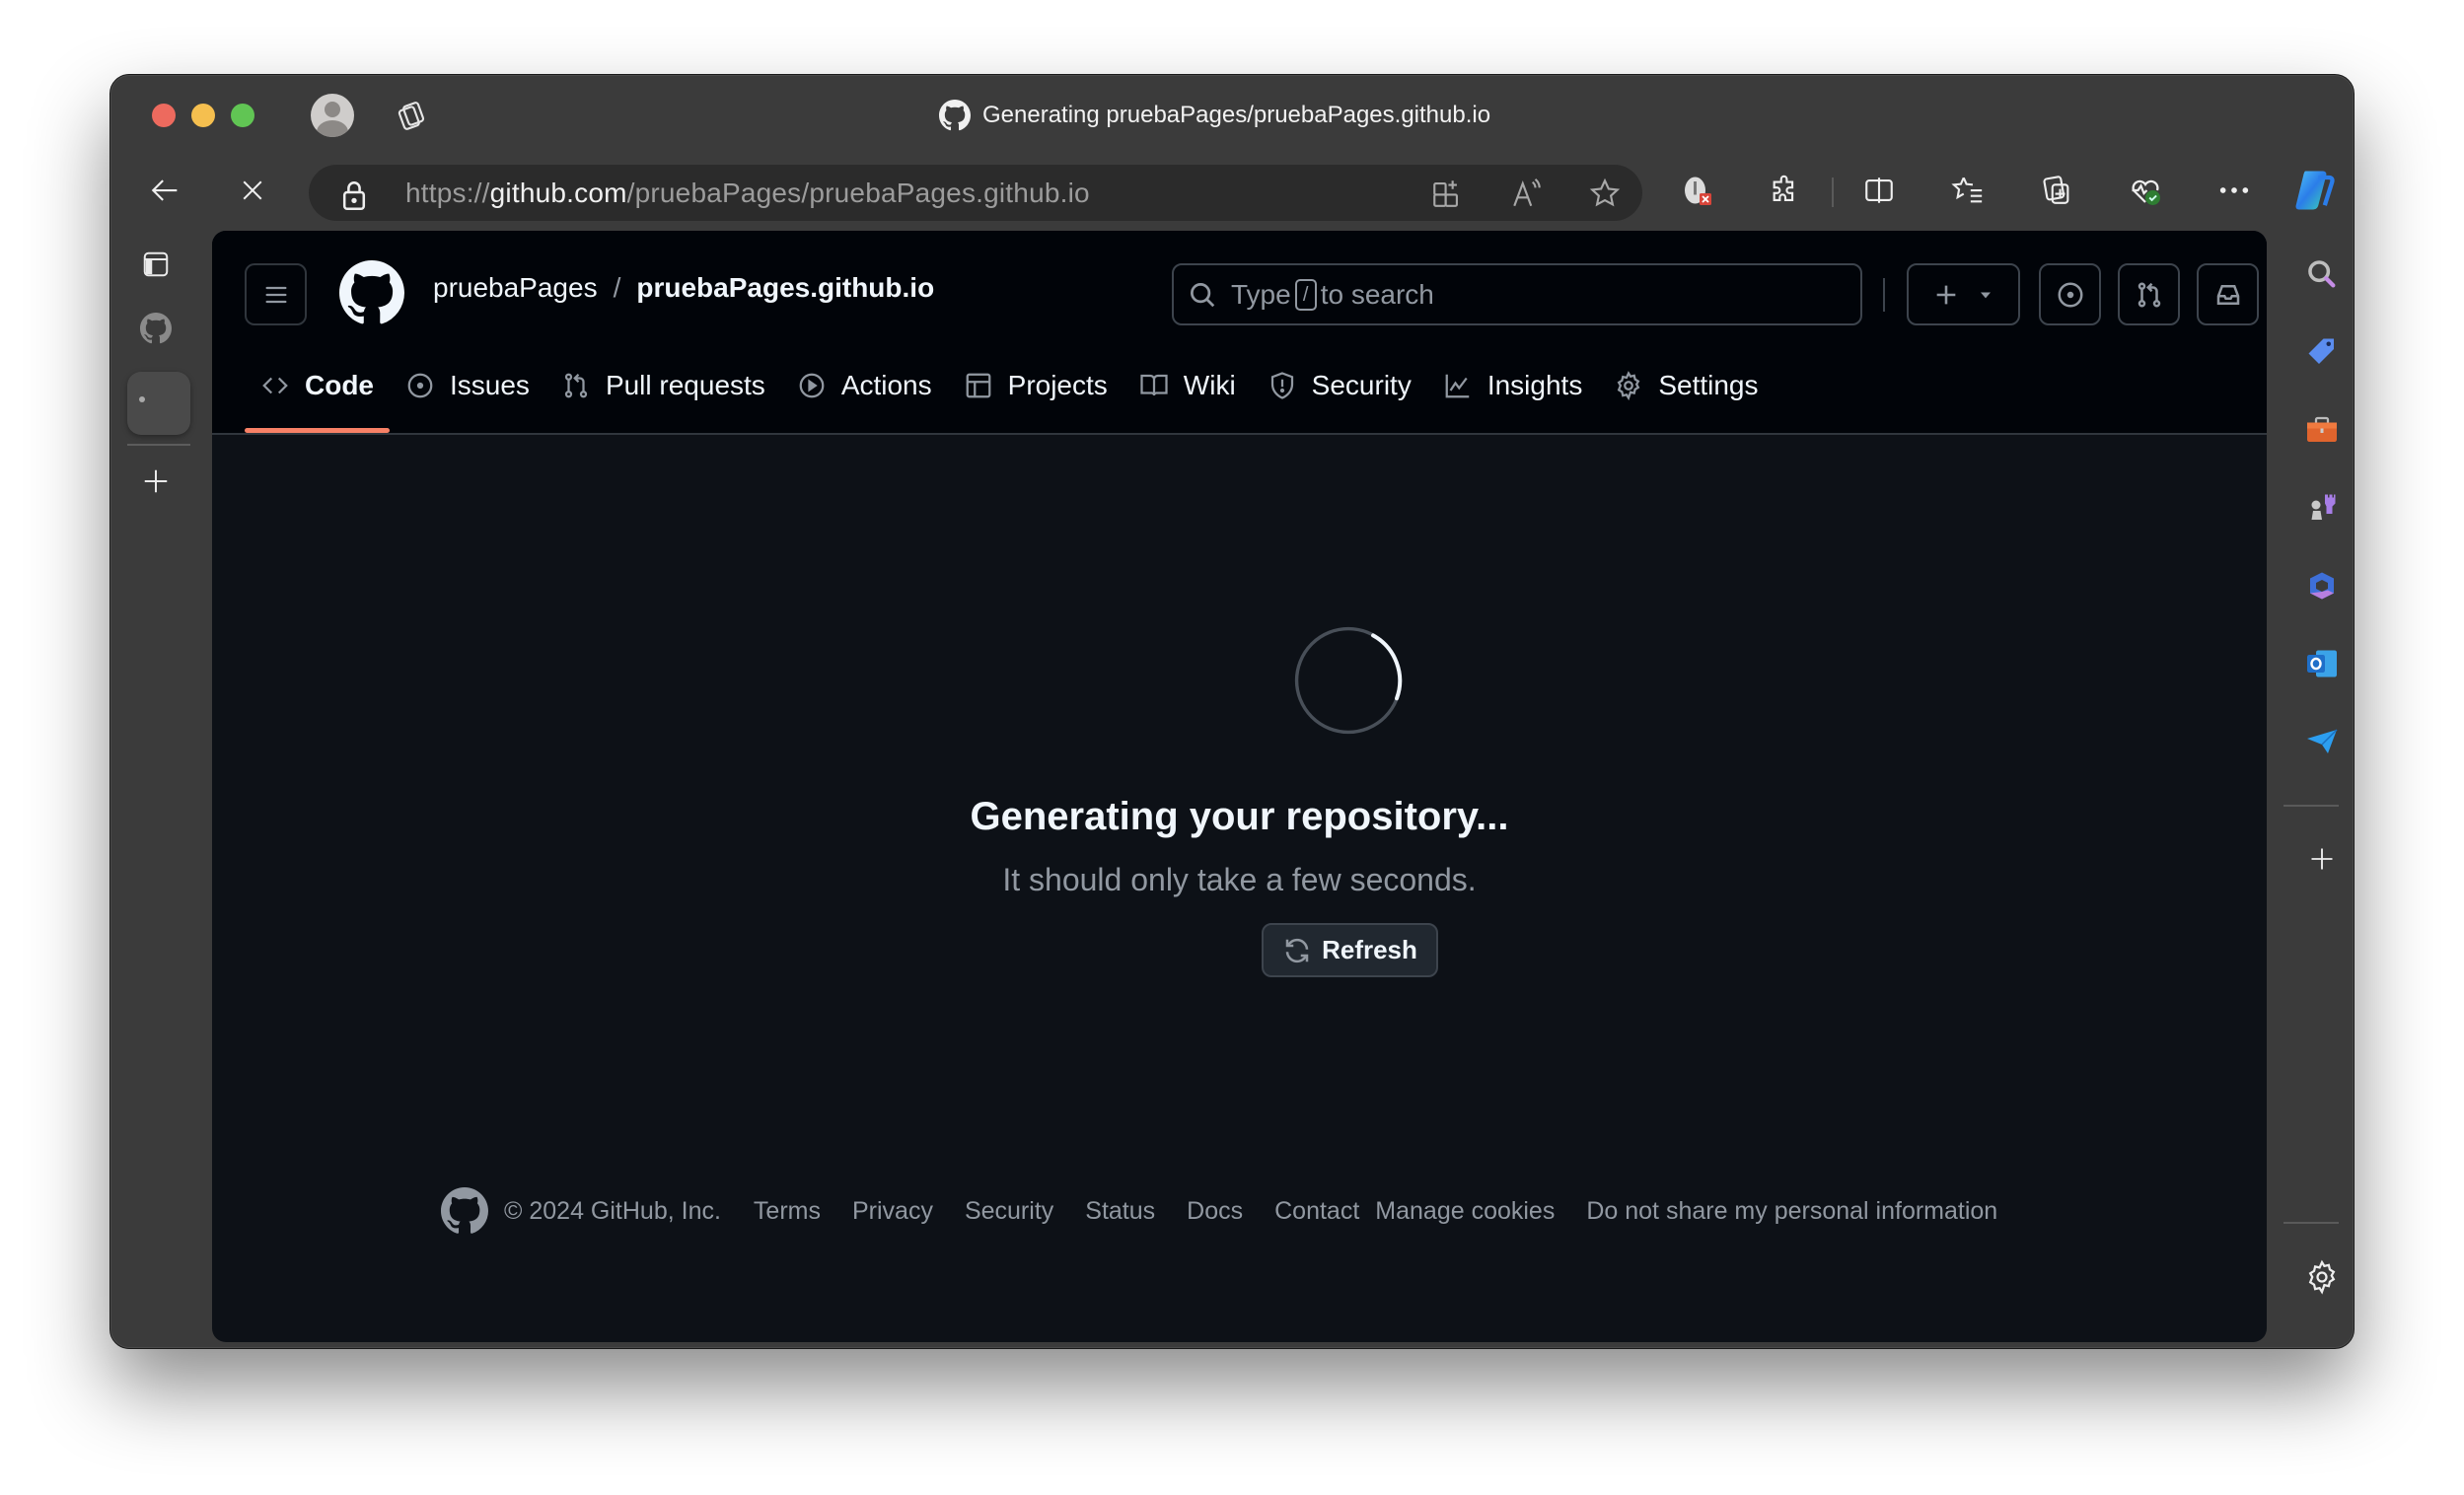  I want to click on github-favicon-icon, so click(955, 115).